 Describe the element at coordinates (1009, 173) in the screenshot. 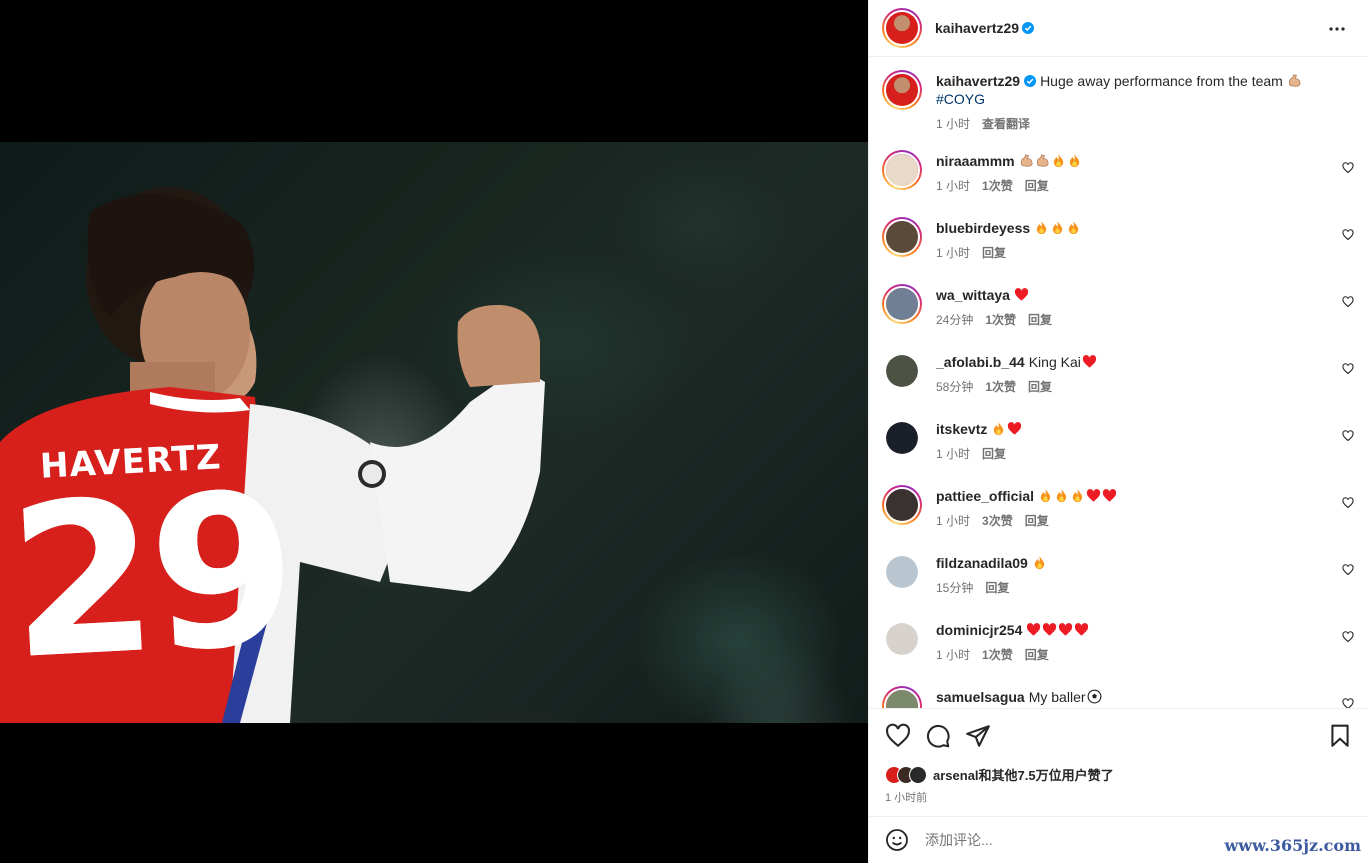

I see `comment-body: niraaammm 1 小时 1次赞 回复` at that location.